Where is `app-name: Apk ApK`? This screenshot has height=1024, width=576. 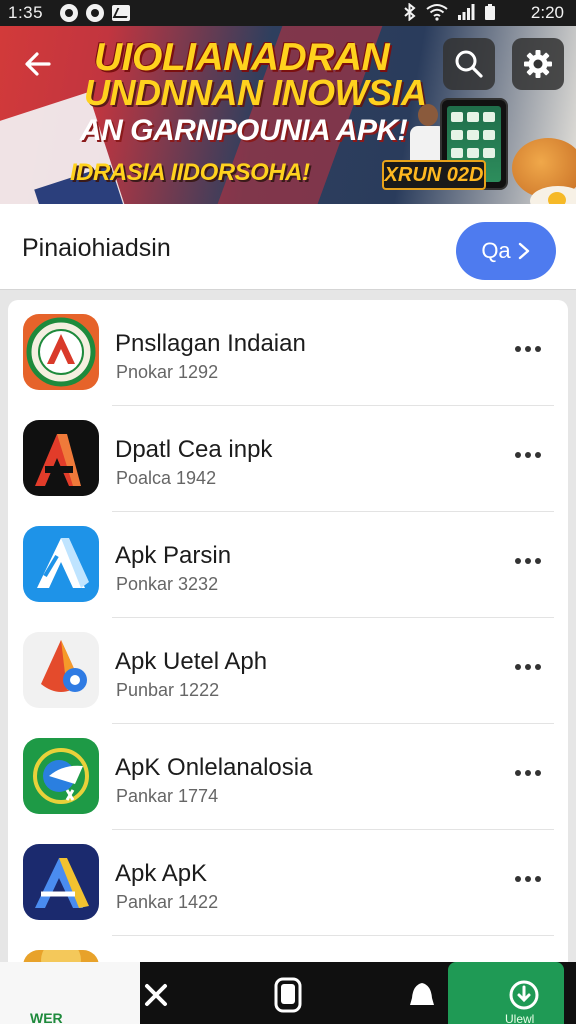
app-name: Apk ApK is located at coordinates (161, 873).